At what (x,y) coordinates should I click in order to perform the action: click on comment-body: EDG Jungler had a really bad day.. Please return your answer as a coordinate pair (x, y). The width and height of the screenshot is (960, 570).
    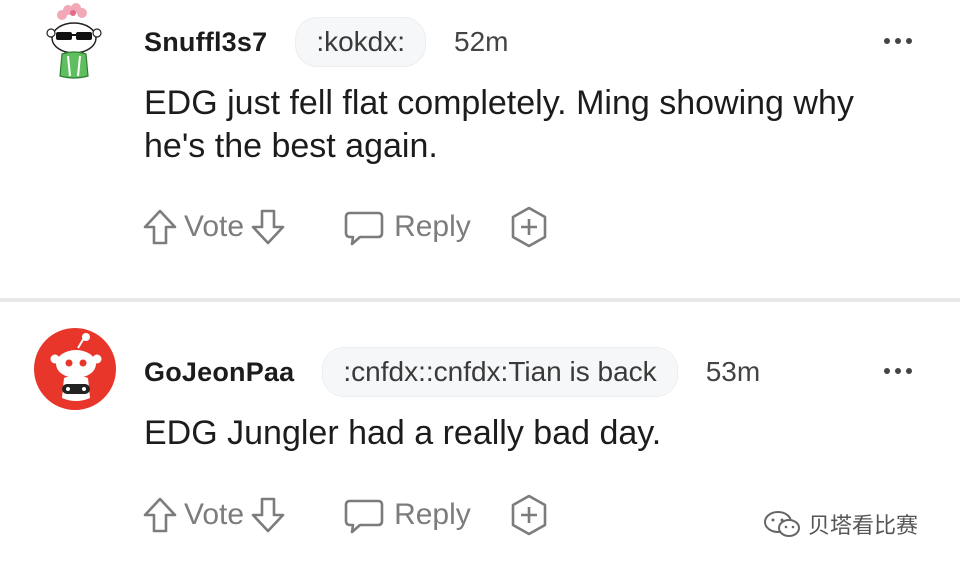
    Looking at the image, I should click on (403, 433).